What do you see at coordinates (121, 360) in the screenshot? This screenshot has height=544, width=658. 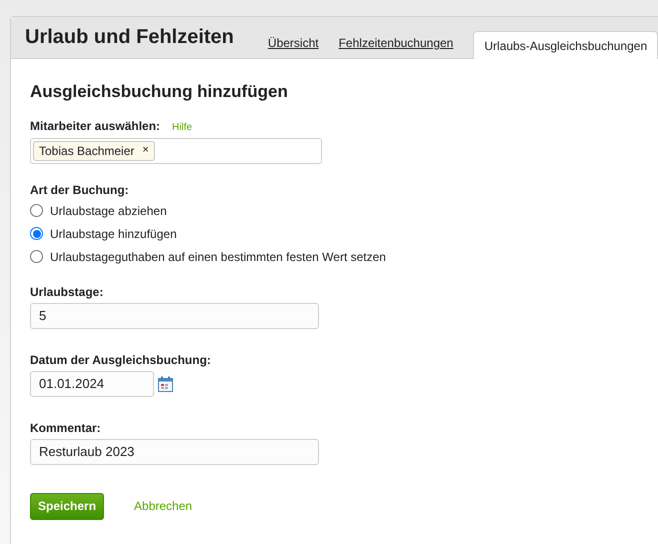 I see `field-label: Datum der Ausgleichsbuchung:` at bounding box center [121, 360].